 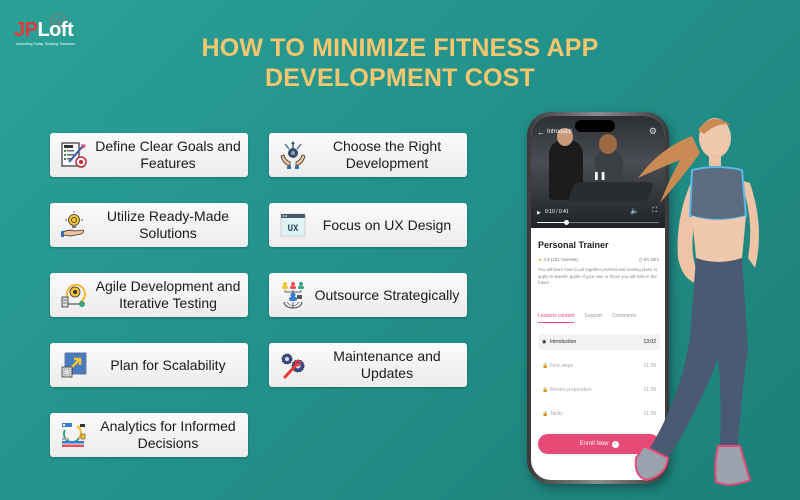 I want to click on video-title: Introducti, so click(x=559, y=132).